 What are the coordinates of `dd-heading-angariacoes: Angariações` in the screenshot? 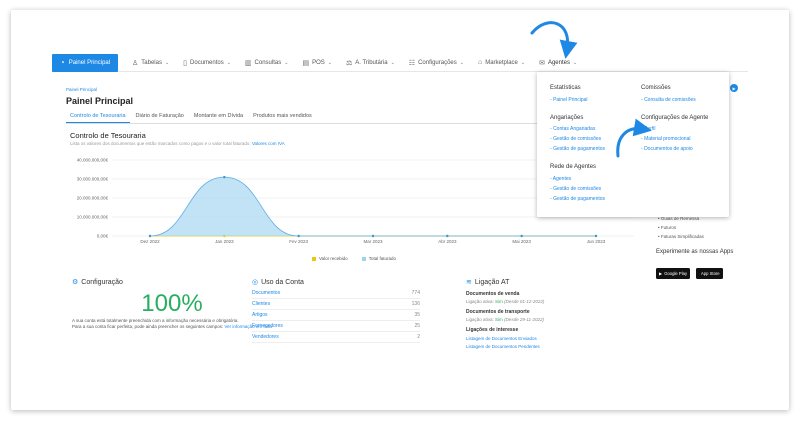 It's located at (567, 118).